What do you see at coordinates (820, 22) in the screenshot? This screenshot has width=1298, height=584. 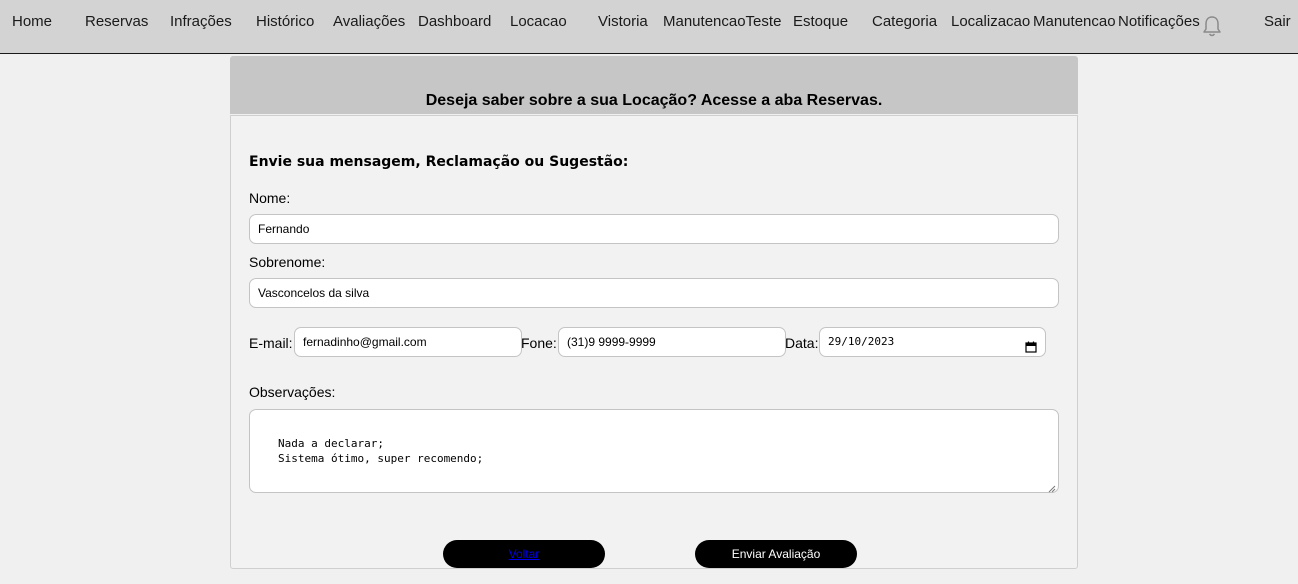 I see `nav-estoque: Estoque` at bounding box center [820, 22].